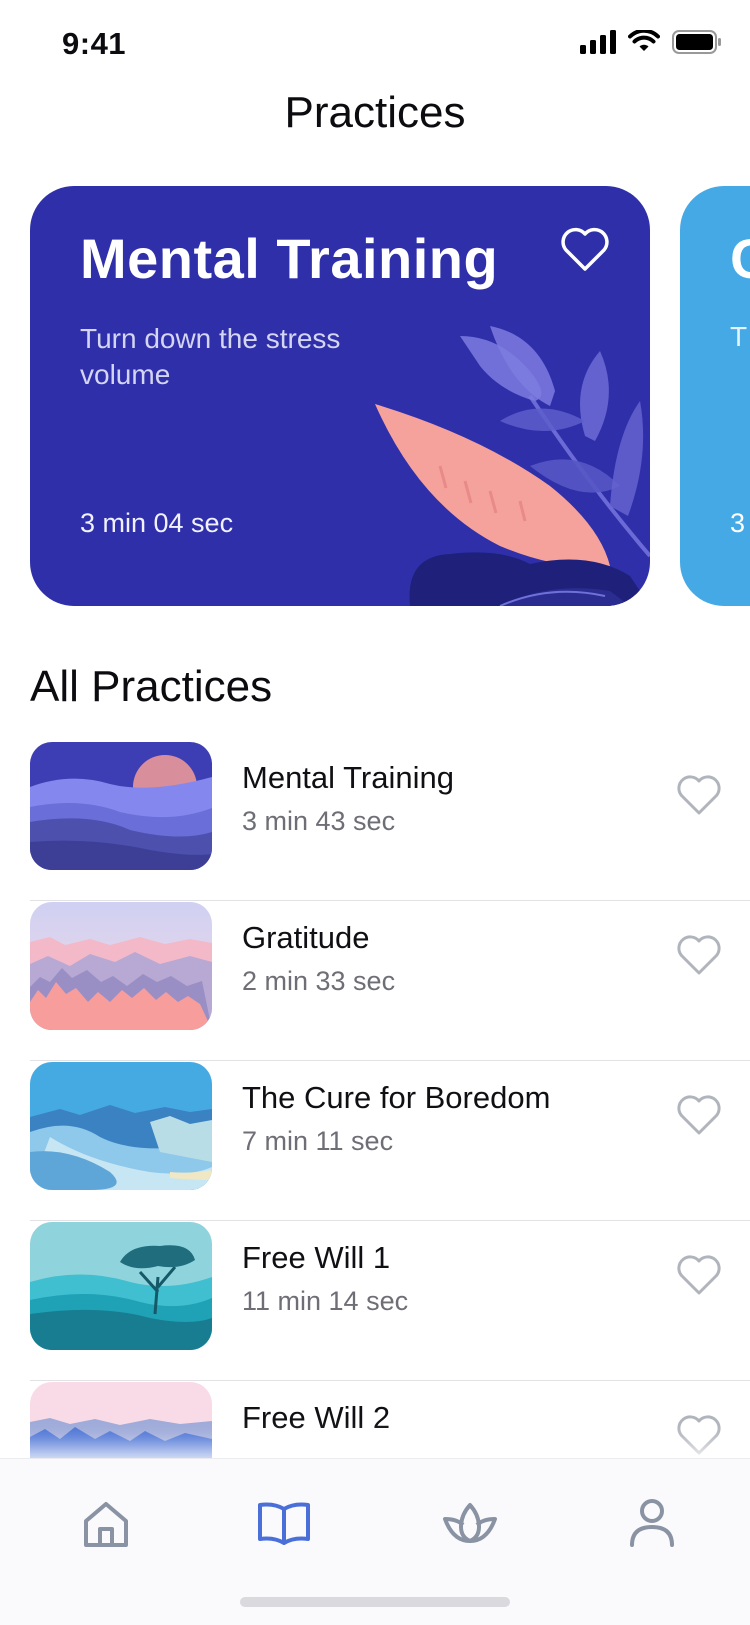 This screenshot has height=1625, width=750. What do you see at coordinates (94, 43) in the screenshot?
I see `status-time: 9:41` at bounding box center [94, 43].